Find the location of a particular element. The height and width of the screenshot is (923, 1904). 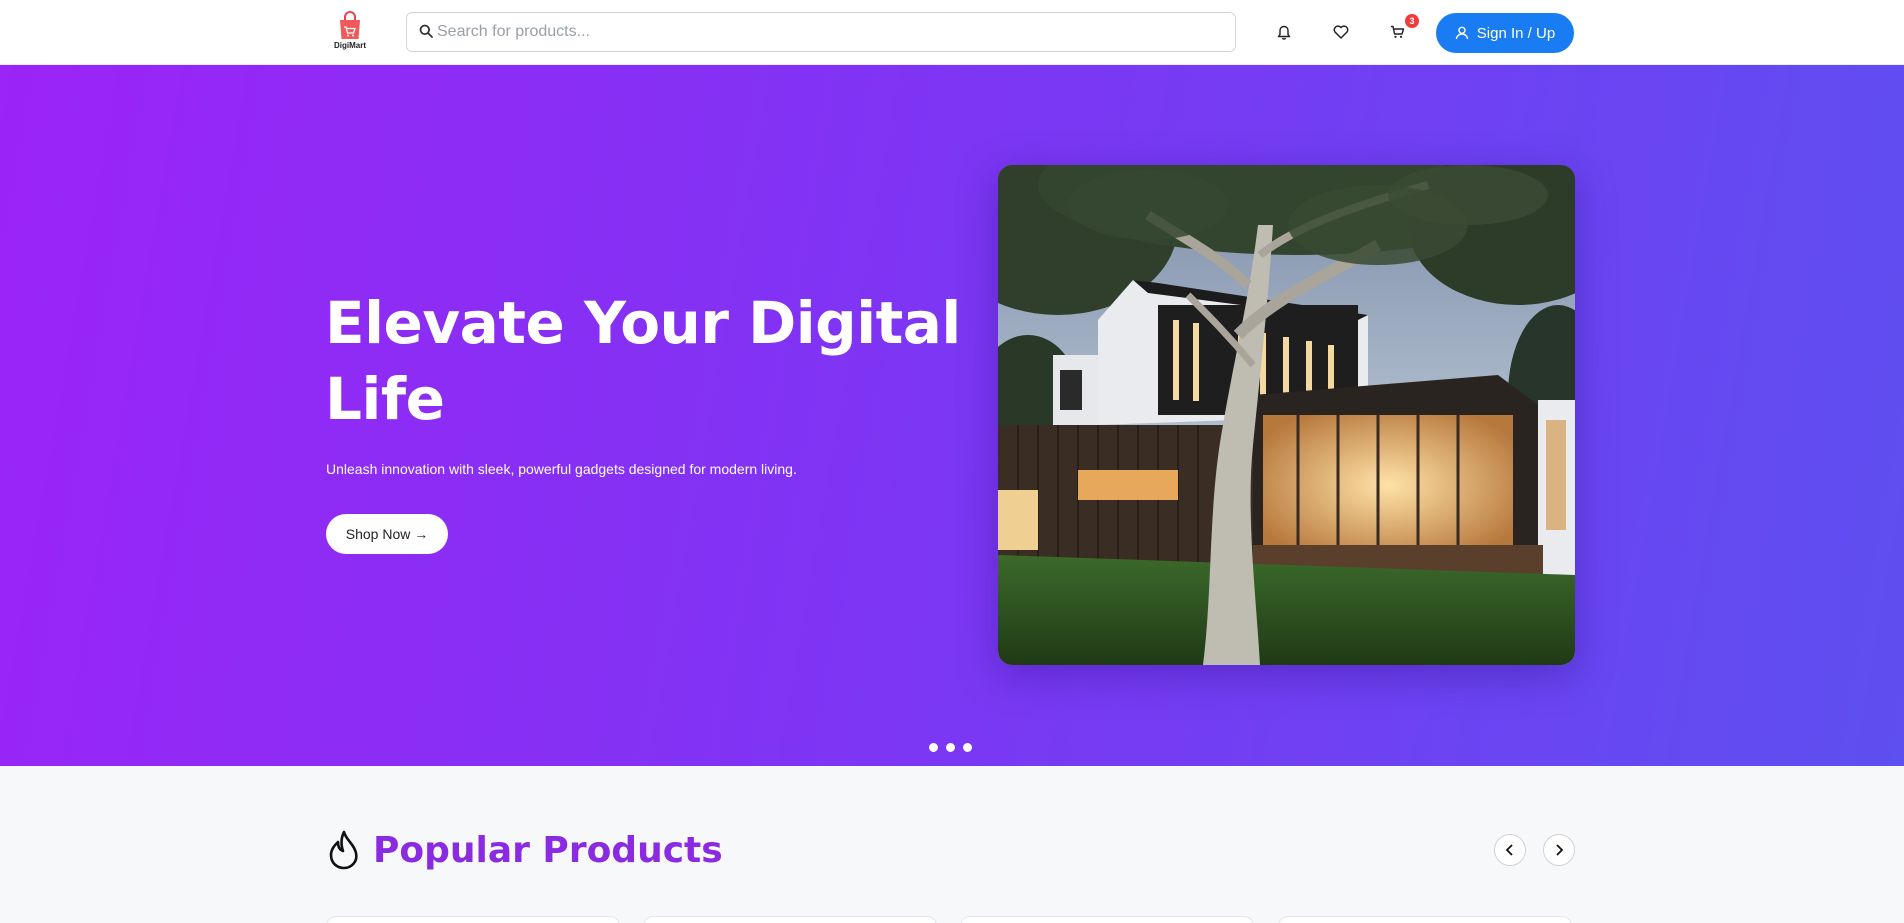

search-bar is located at coordinates (821, 32).